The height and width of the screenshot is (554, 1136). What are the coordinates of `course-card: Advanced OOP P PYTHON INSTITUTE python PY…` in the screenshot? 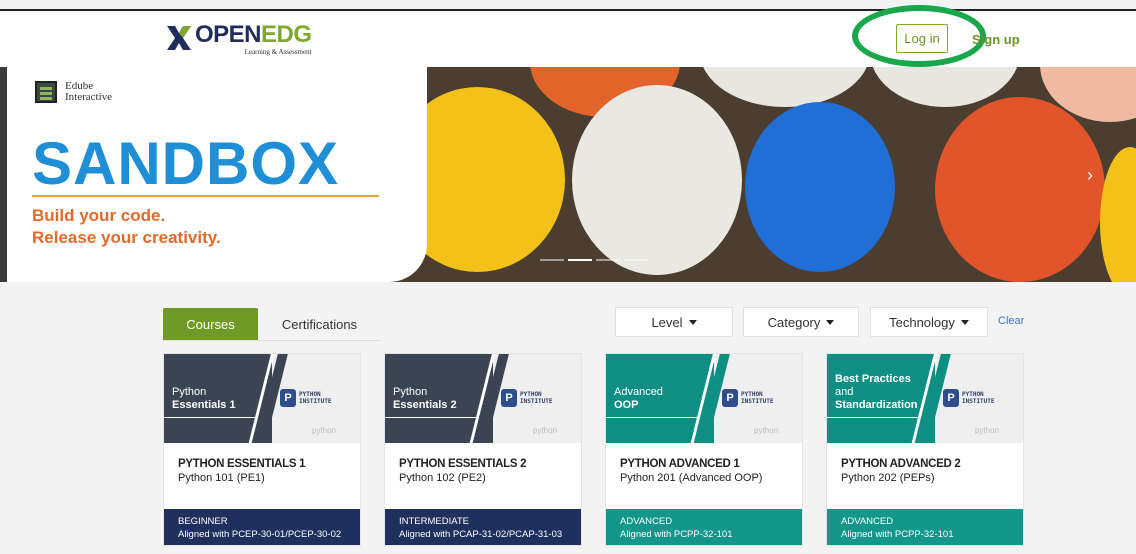 It's located at (704, 449).